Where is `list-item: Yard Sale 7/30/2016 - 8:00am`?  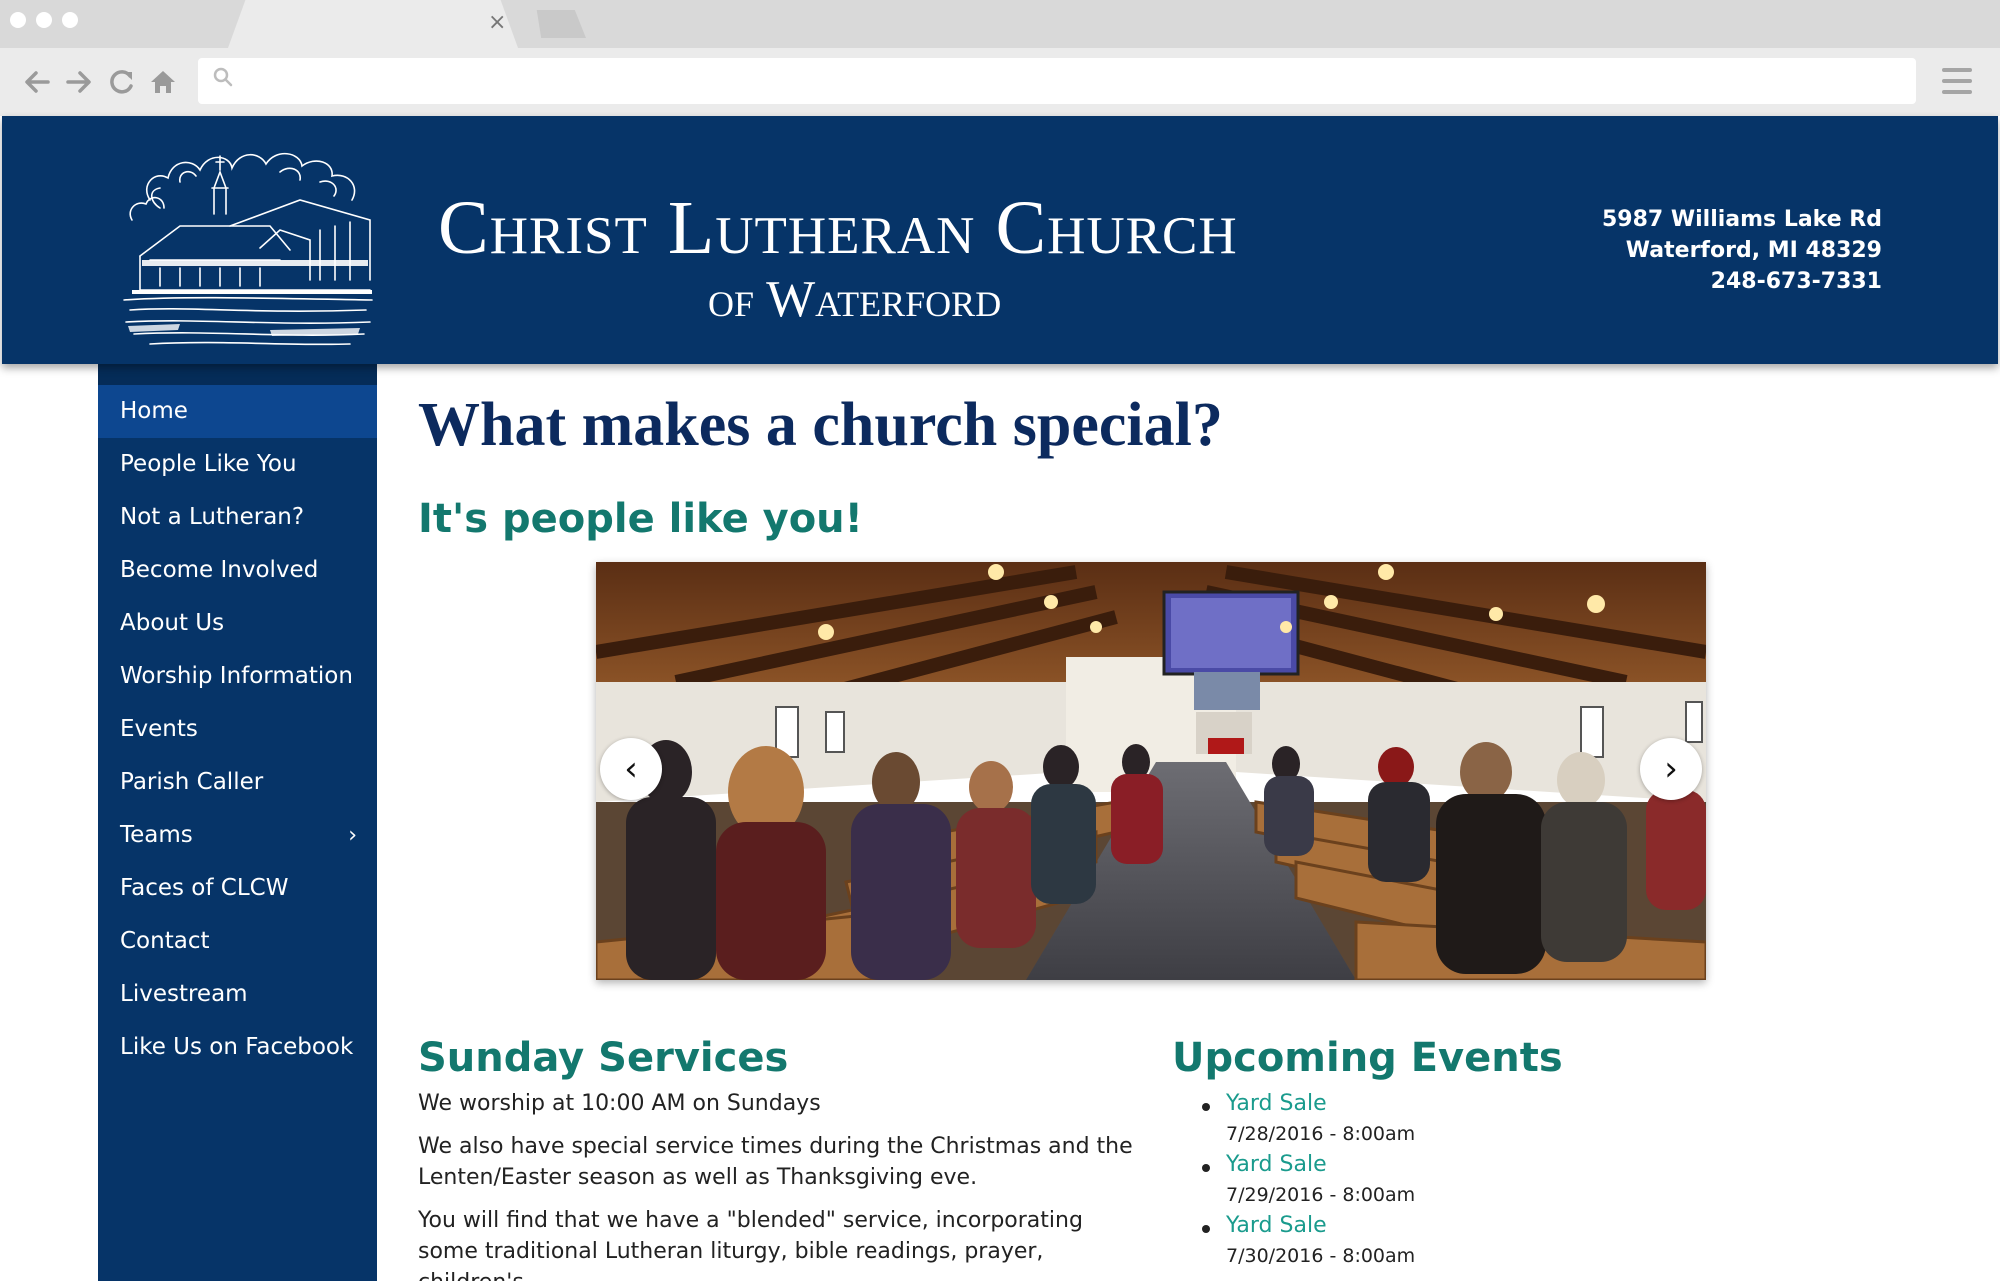 list-item: Yard Sale 7/30/2016 - 8:00am is located at coordinates (1422, 1240).